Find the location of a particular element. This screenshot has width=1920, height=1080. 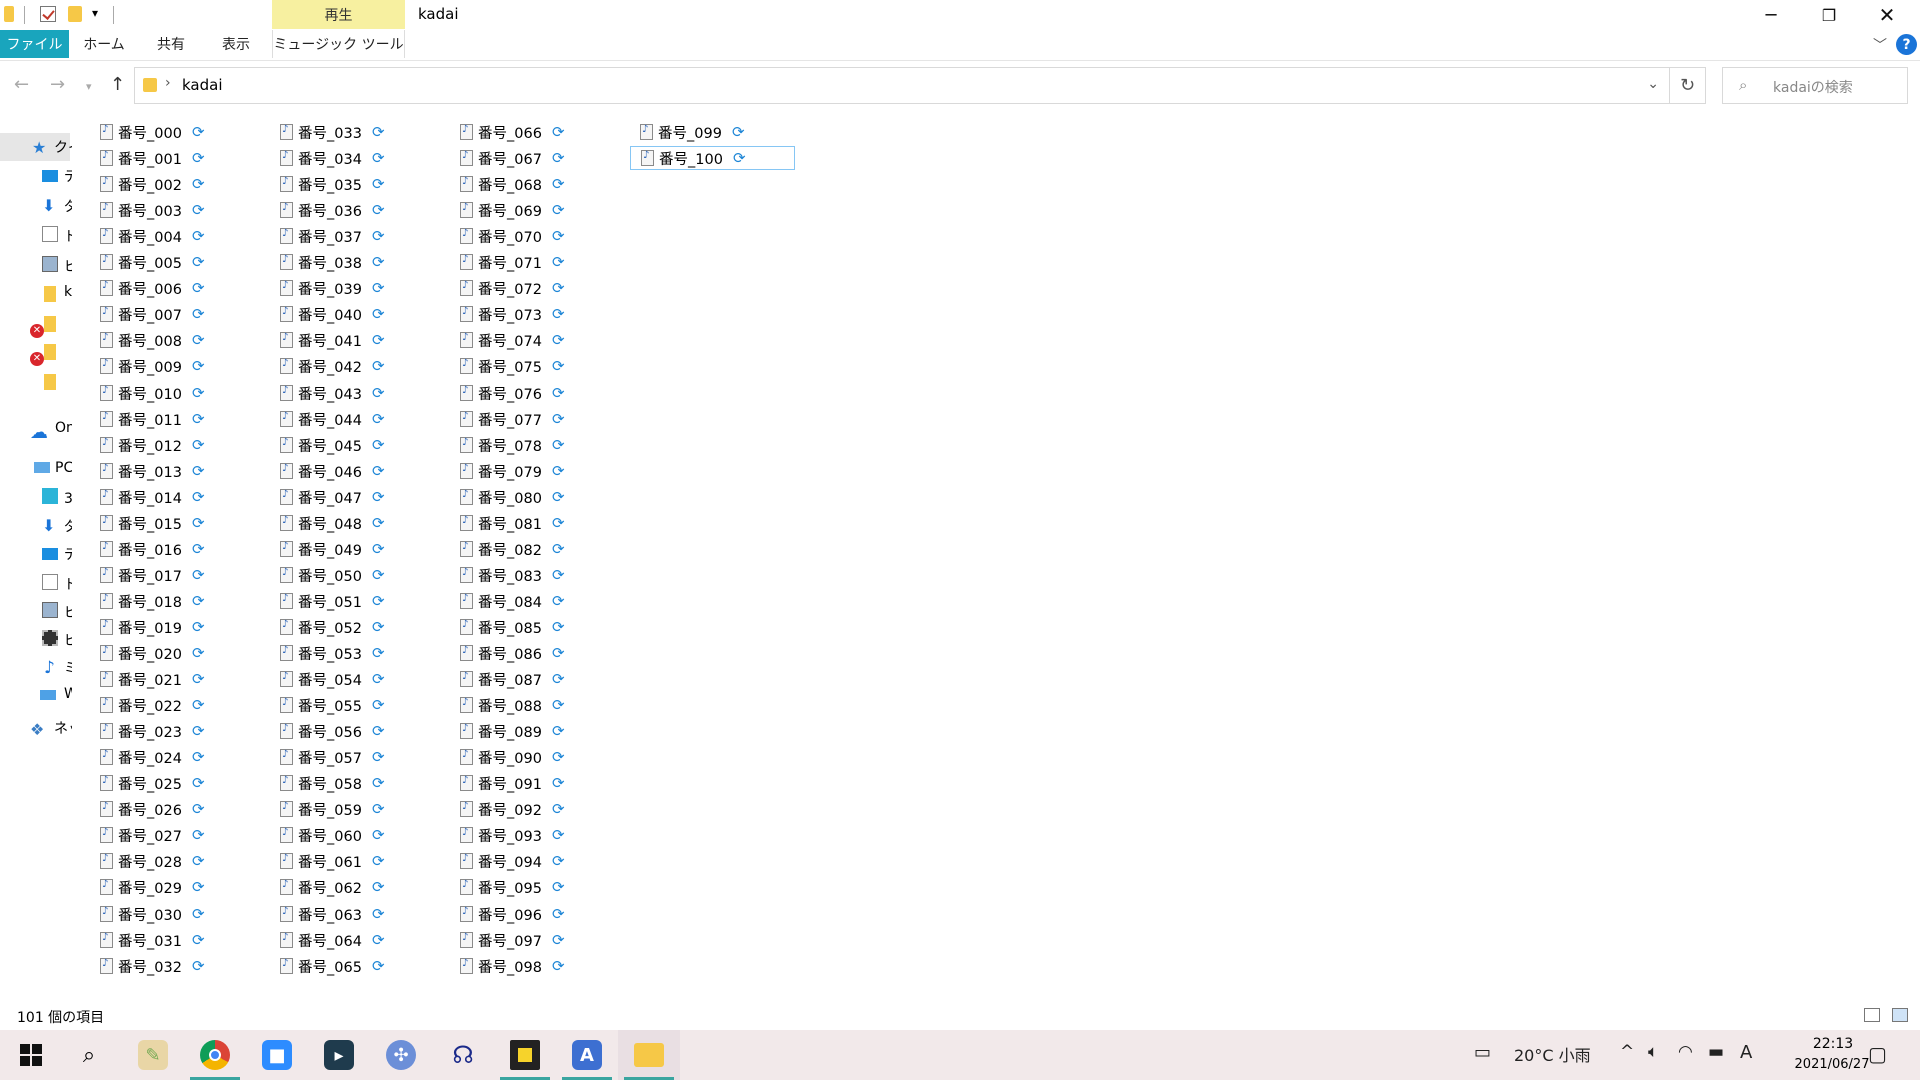

refresh-button: ↻ is located at coordinates (1688, 85).